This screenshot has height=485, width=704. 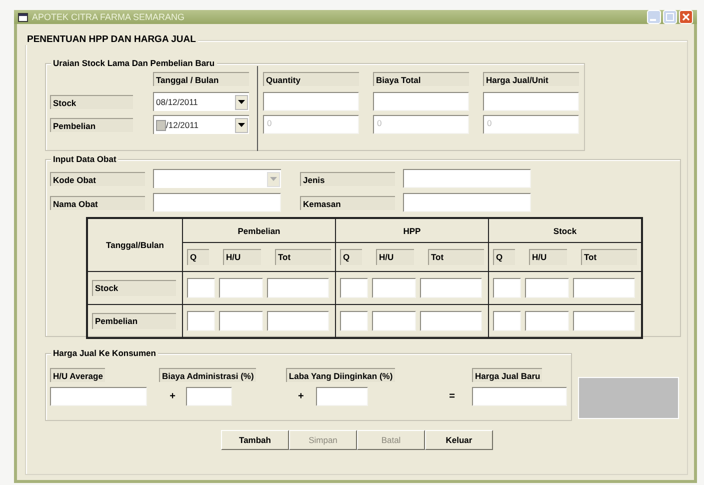 I want to click on column-header: Tanggal/Bulan, so click(x=135, y=245).